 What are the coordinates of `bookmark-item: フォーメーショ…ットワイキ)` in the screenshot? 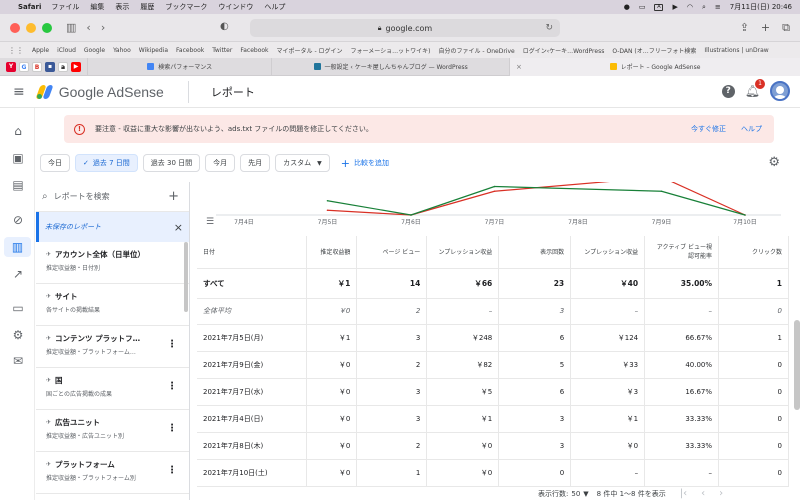 It's located at (391, 50).